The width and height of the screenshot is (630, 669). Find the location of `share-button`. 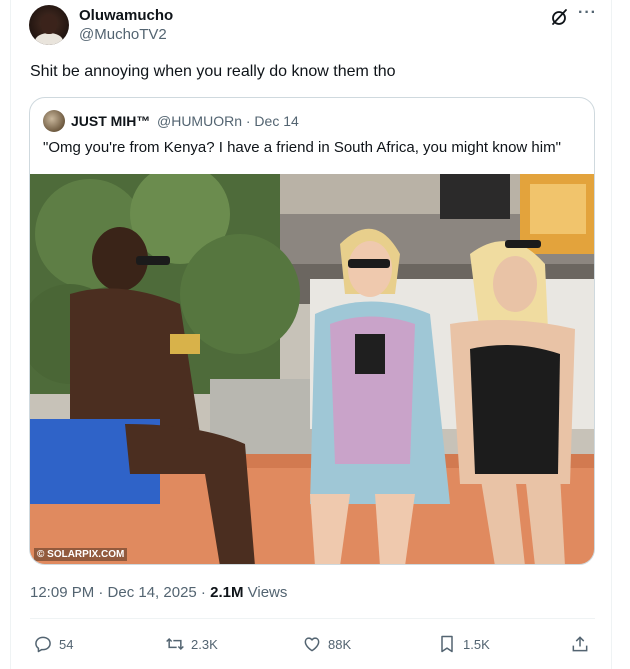

share-button is located at coordinates (580, 644).